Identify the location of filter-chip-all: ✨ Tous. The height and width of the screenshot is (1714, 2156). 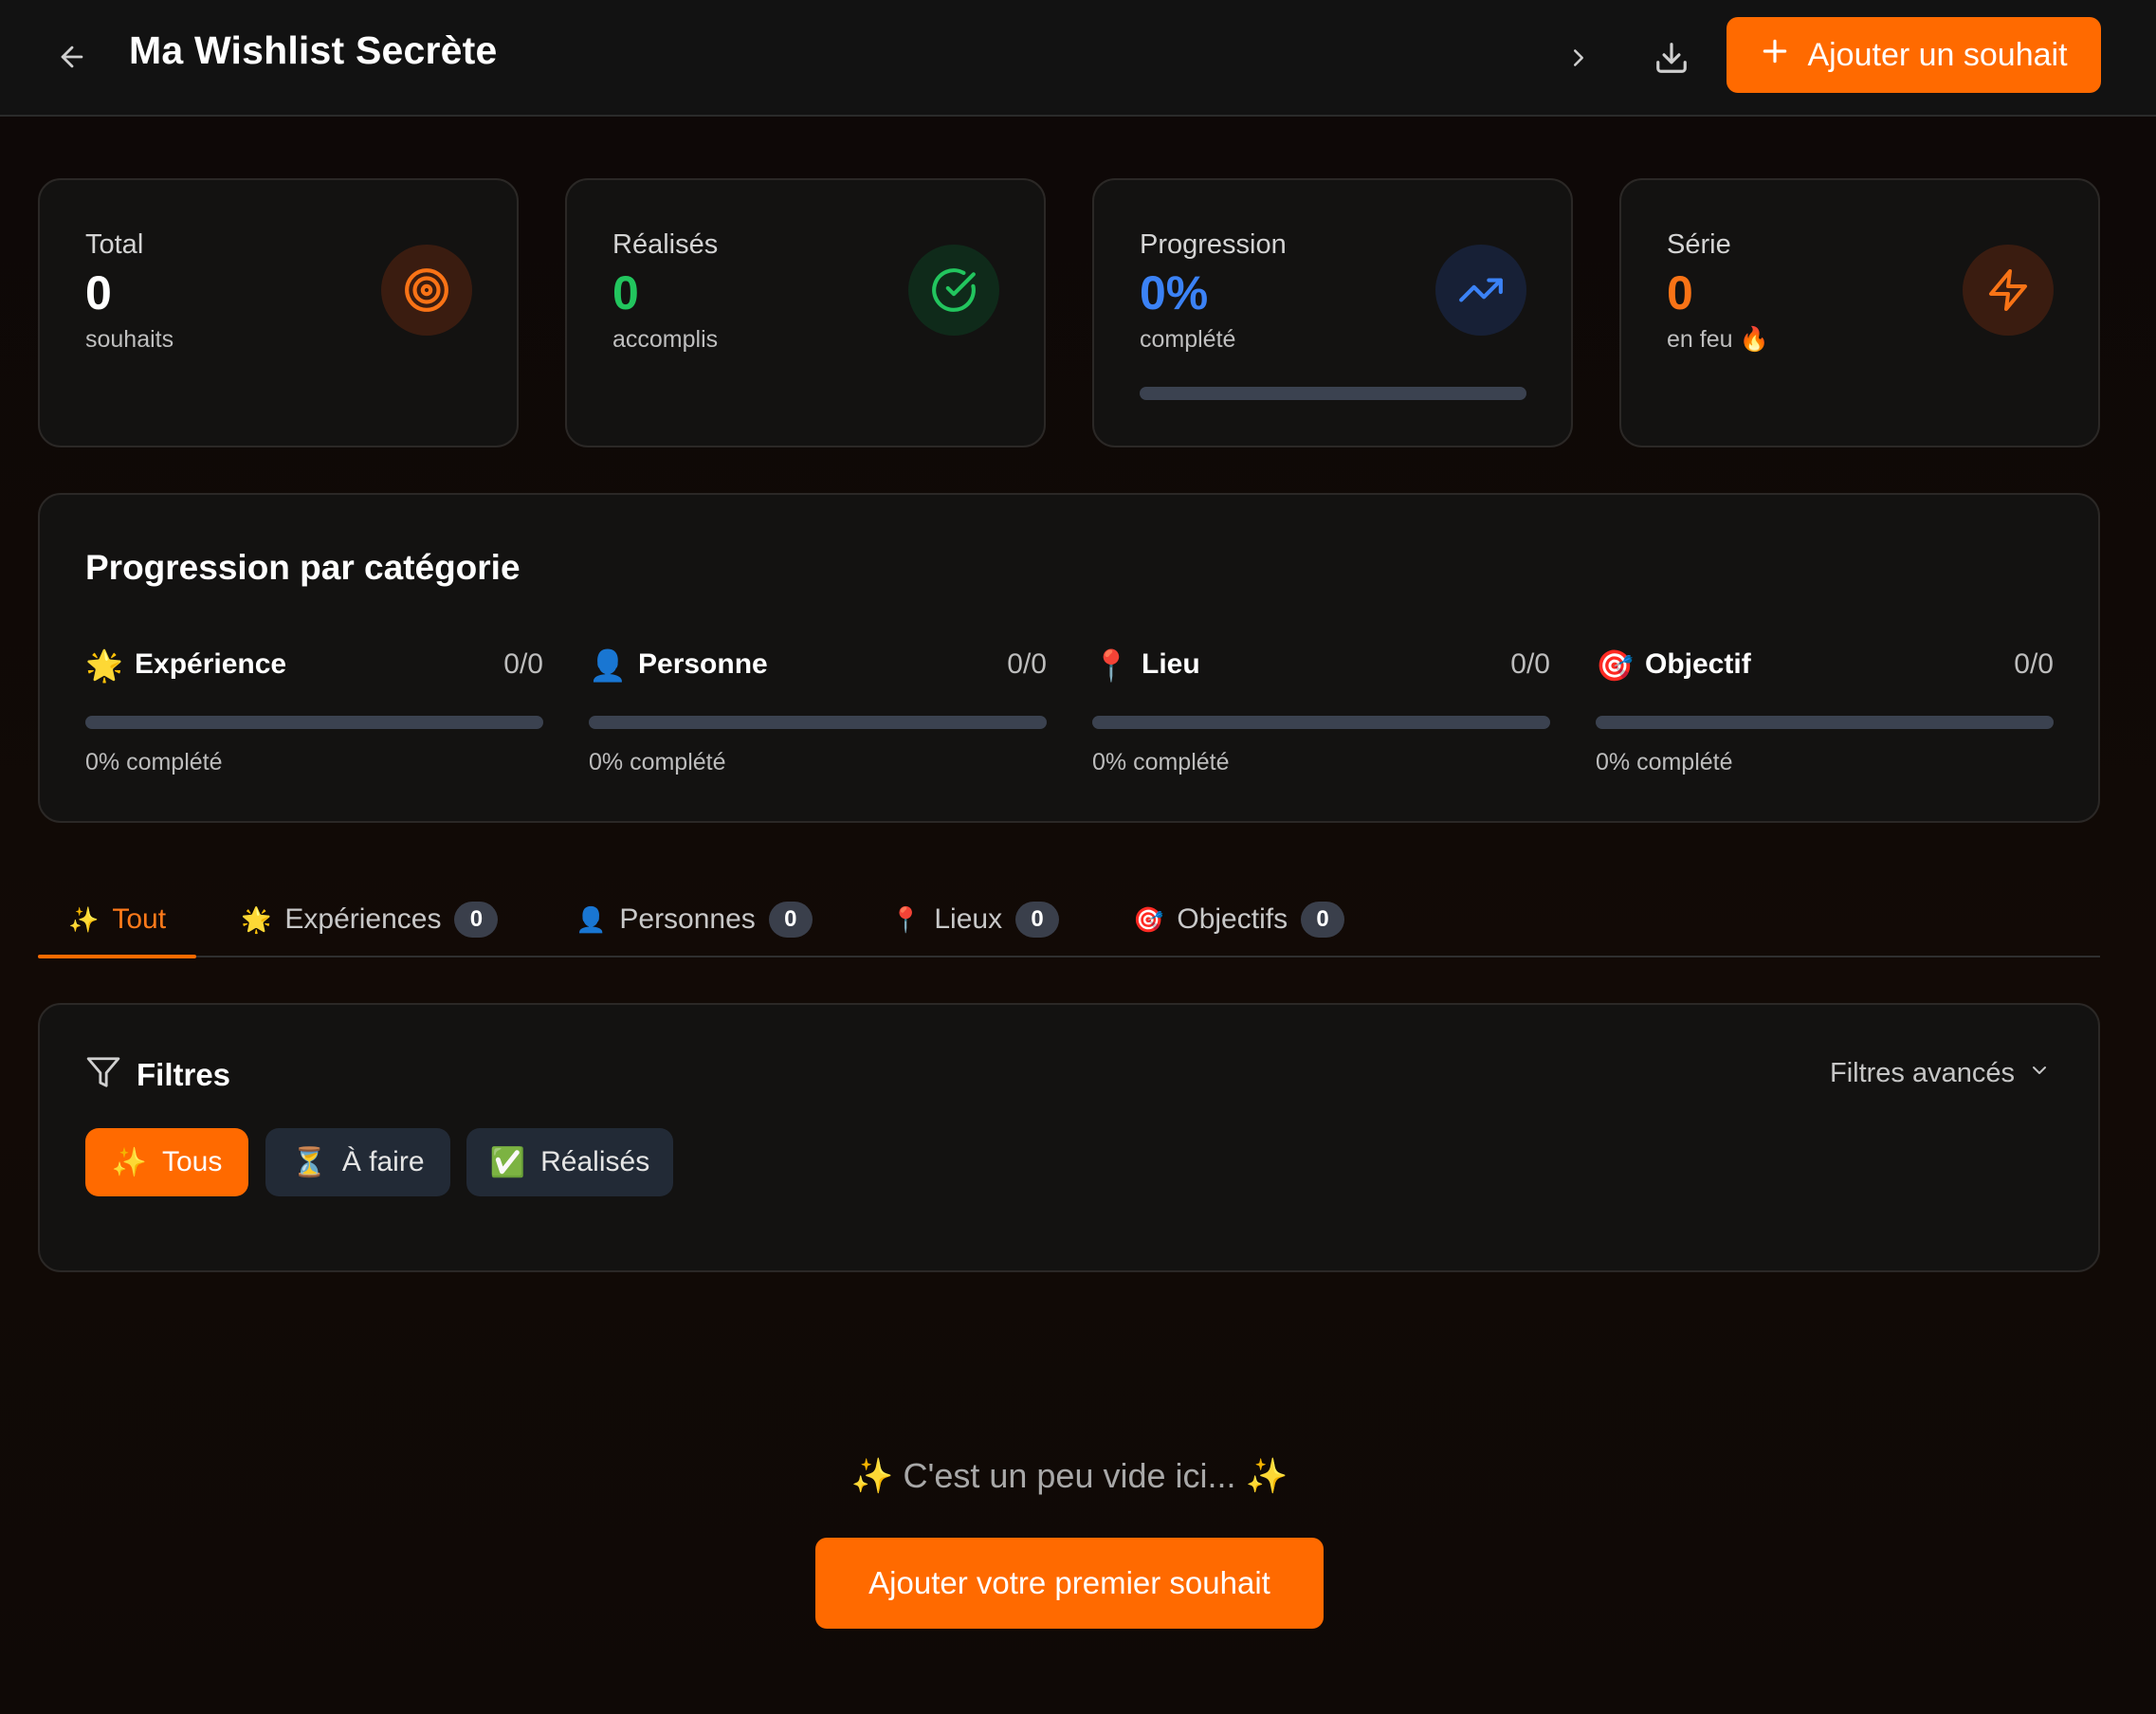
(166, 1162).